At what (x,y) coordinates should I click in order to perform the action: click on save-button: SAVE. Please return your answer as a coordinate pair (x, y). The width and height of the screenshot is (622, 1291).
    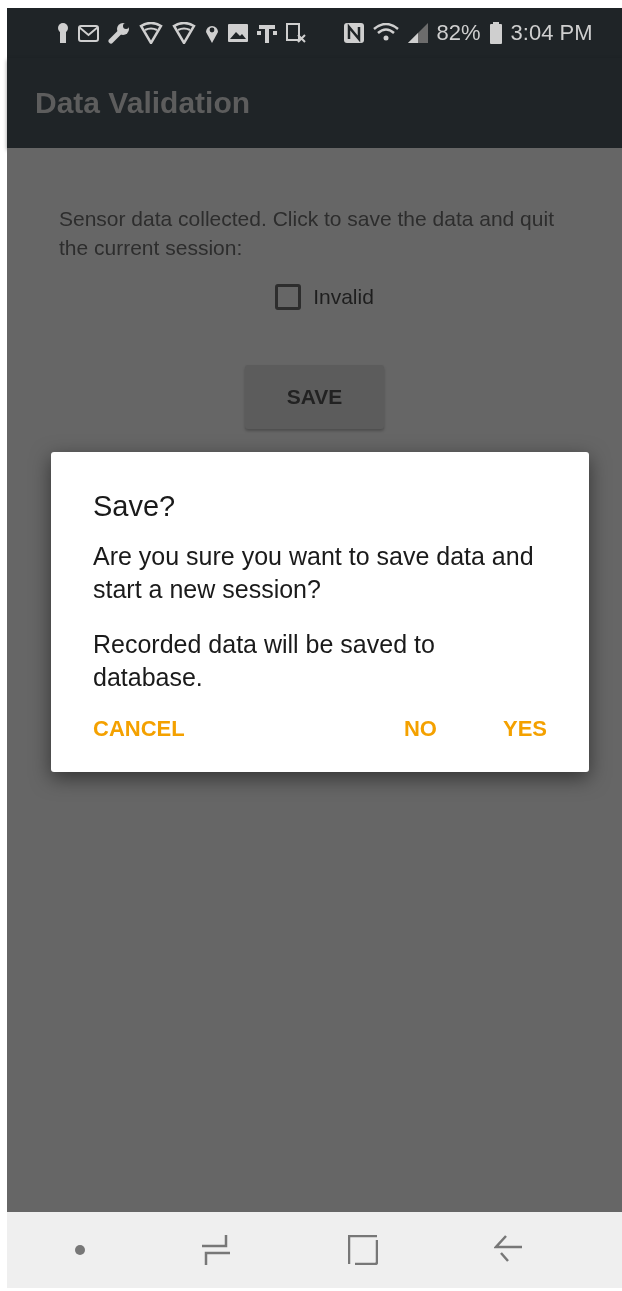
    Looking at the image, I should click on (314, 397).